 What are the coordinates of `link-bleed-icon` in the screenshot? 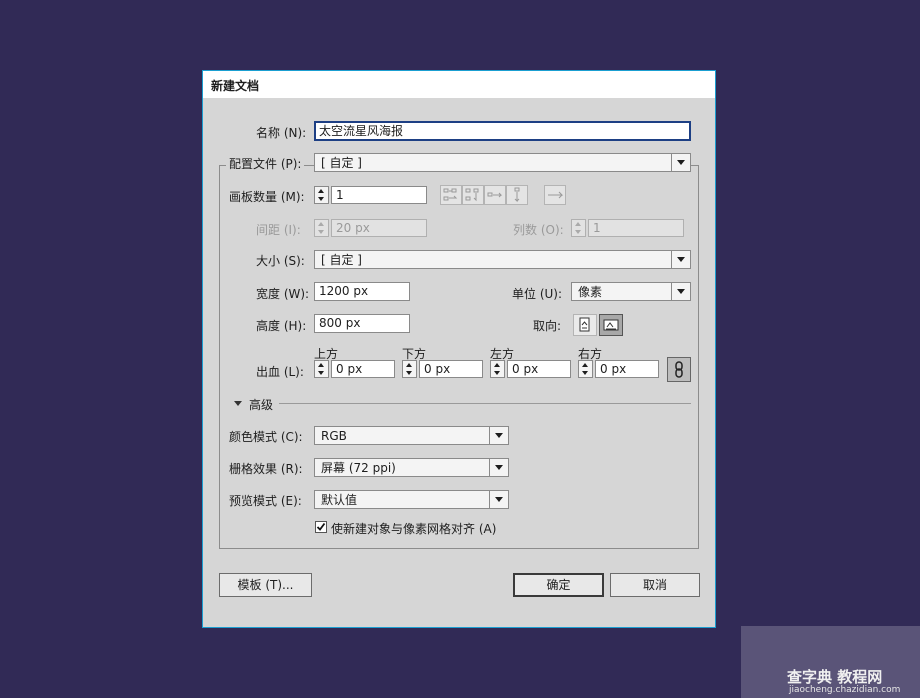 It's located at (679, 369).